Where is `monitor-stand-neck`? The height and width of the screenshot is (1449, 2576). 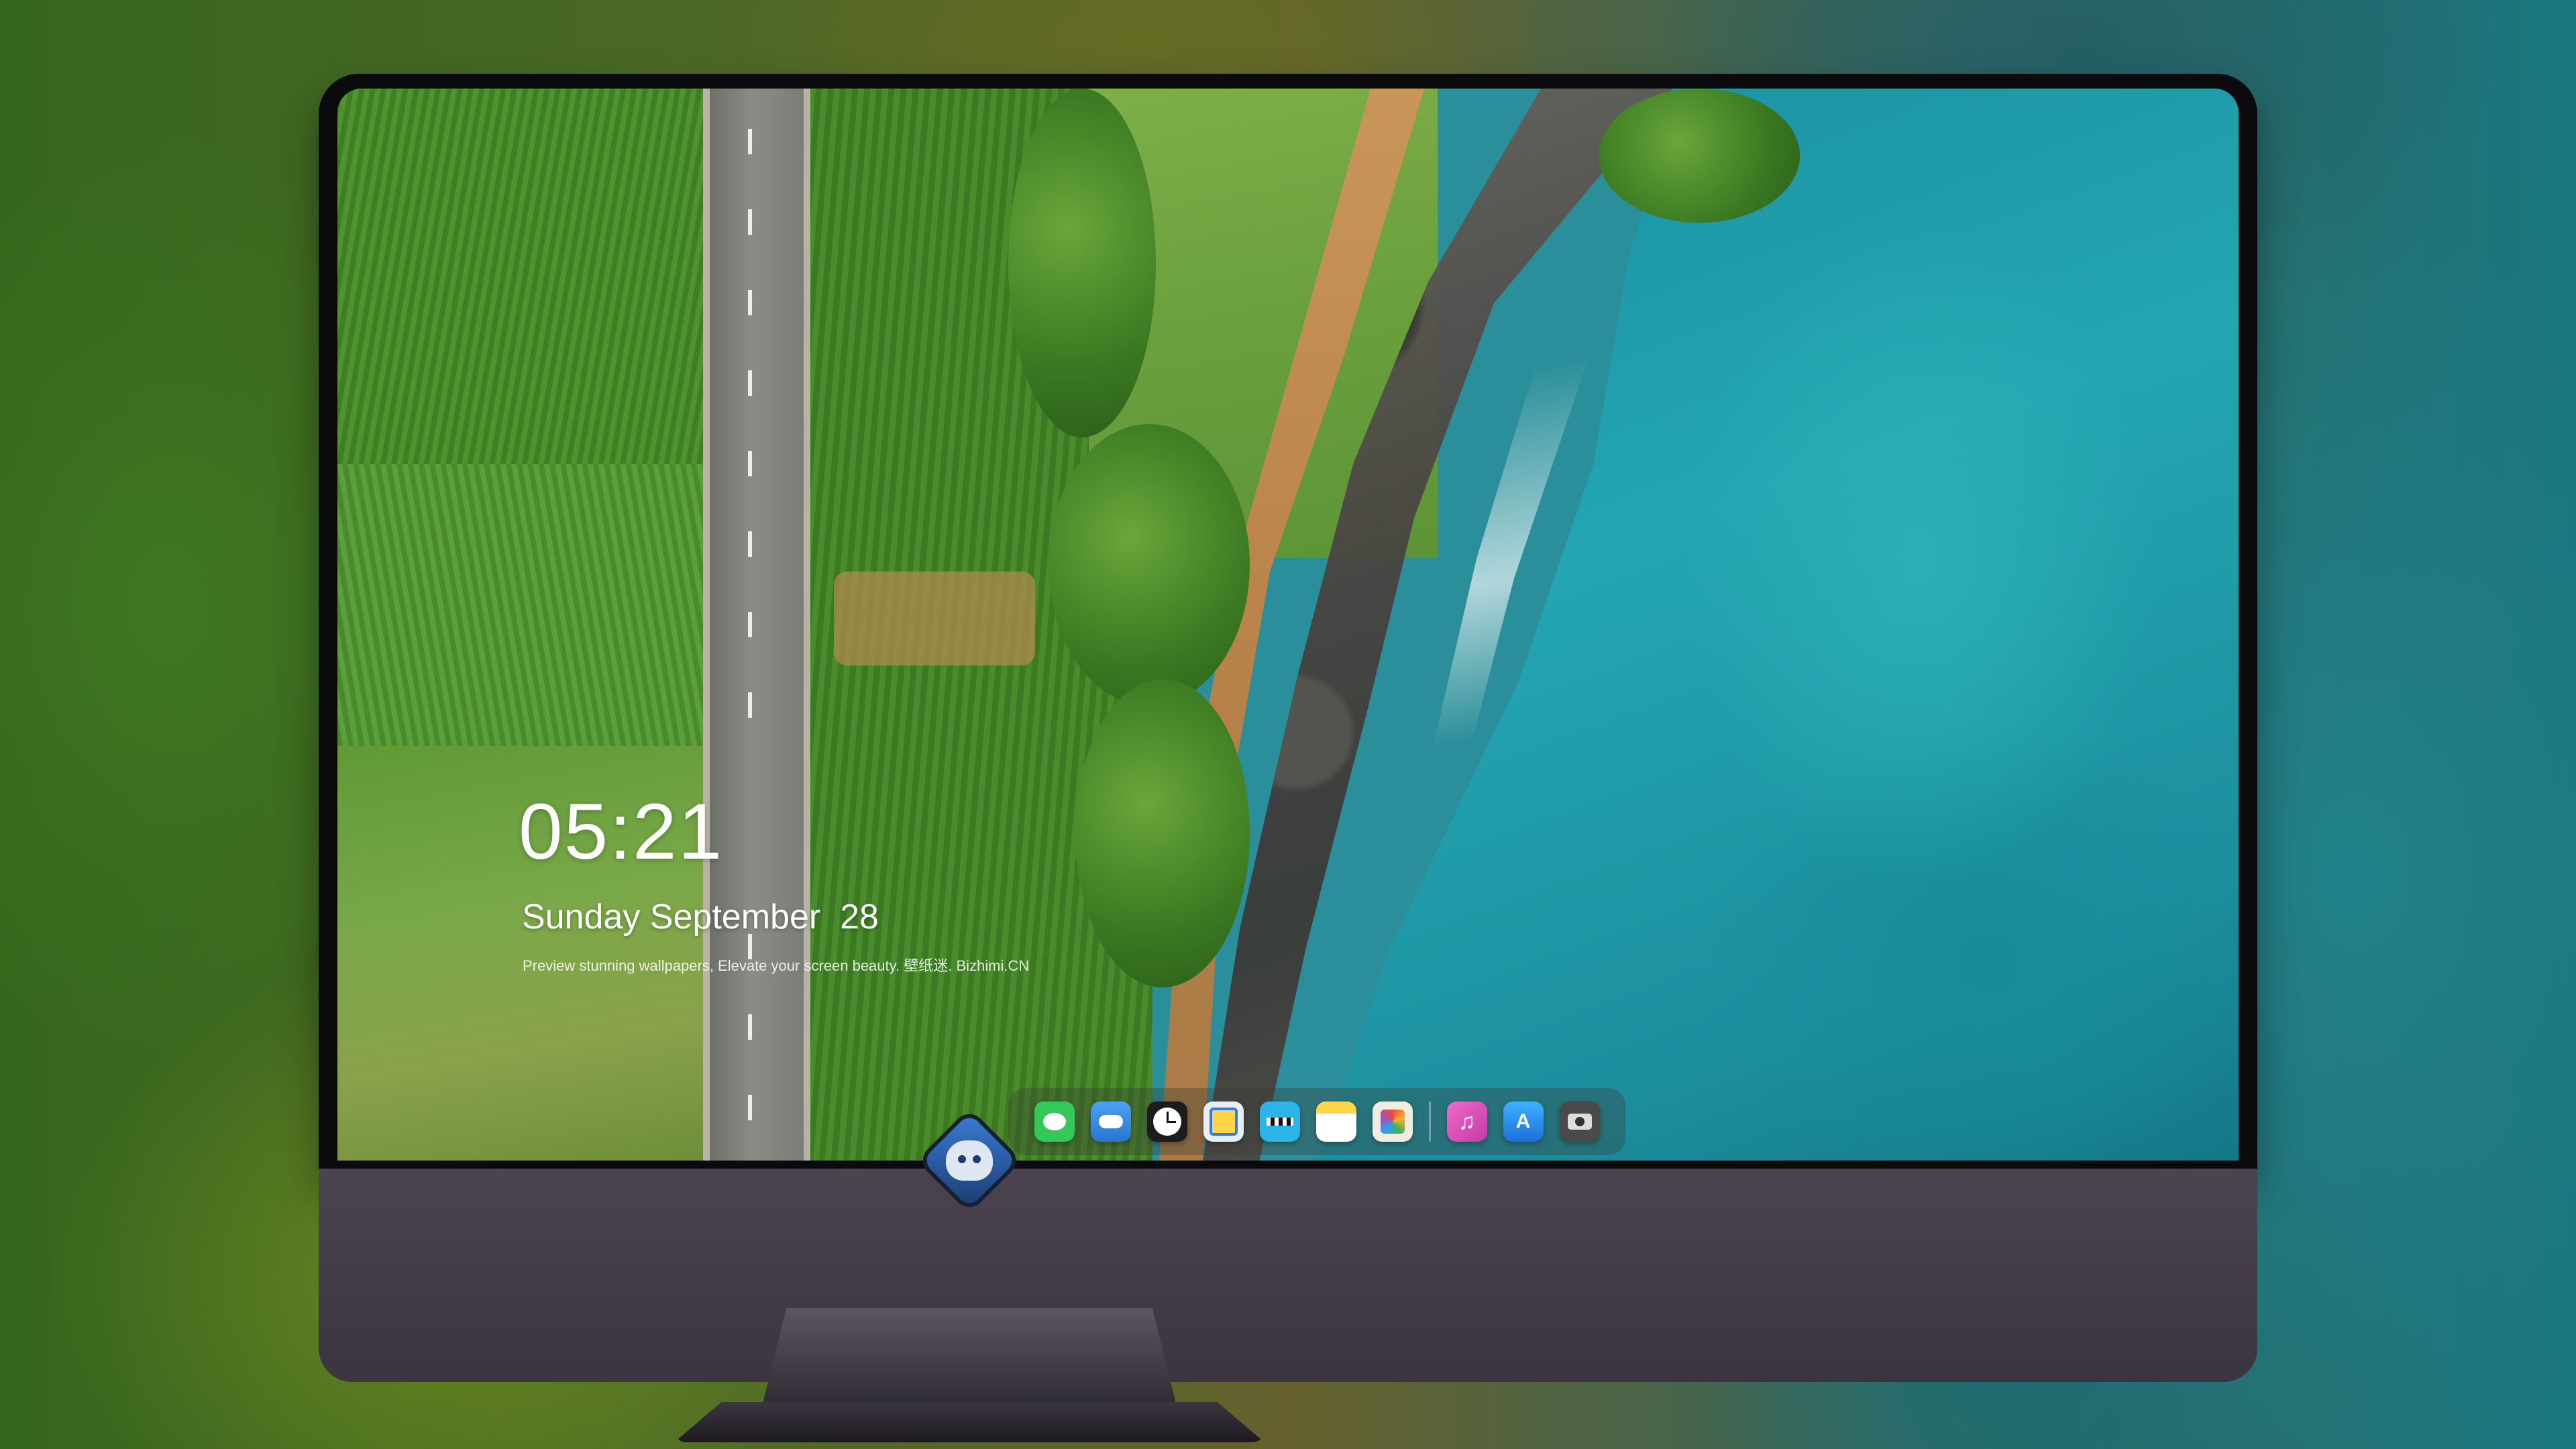 monitor-stand-neck is located at coordinates (969, 1358).